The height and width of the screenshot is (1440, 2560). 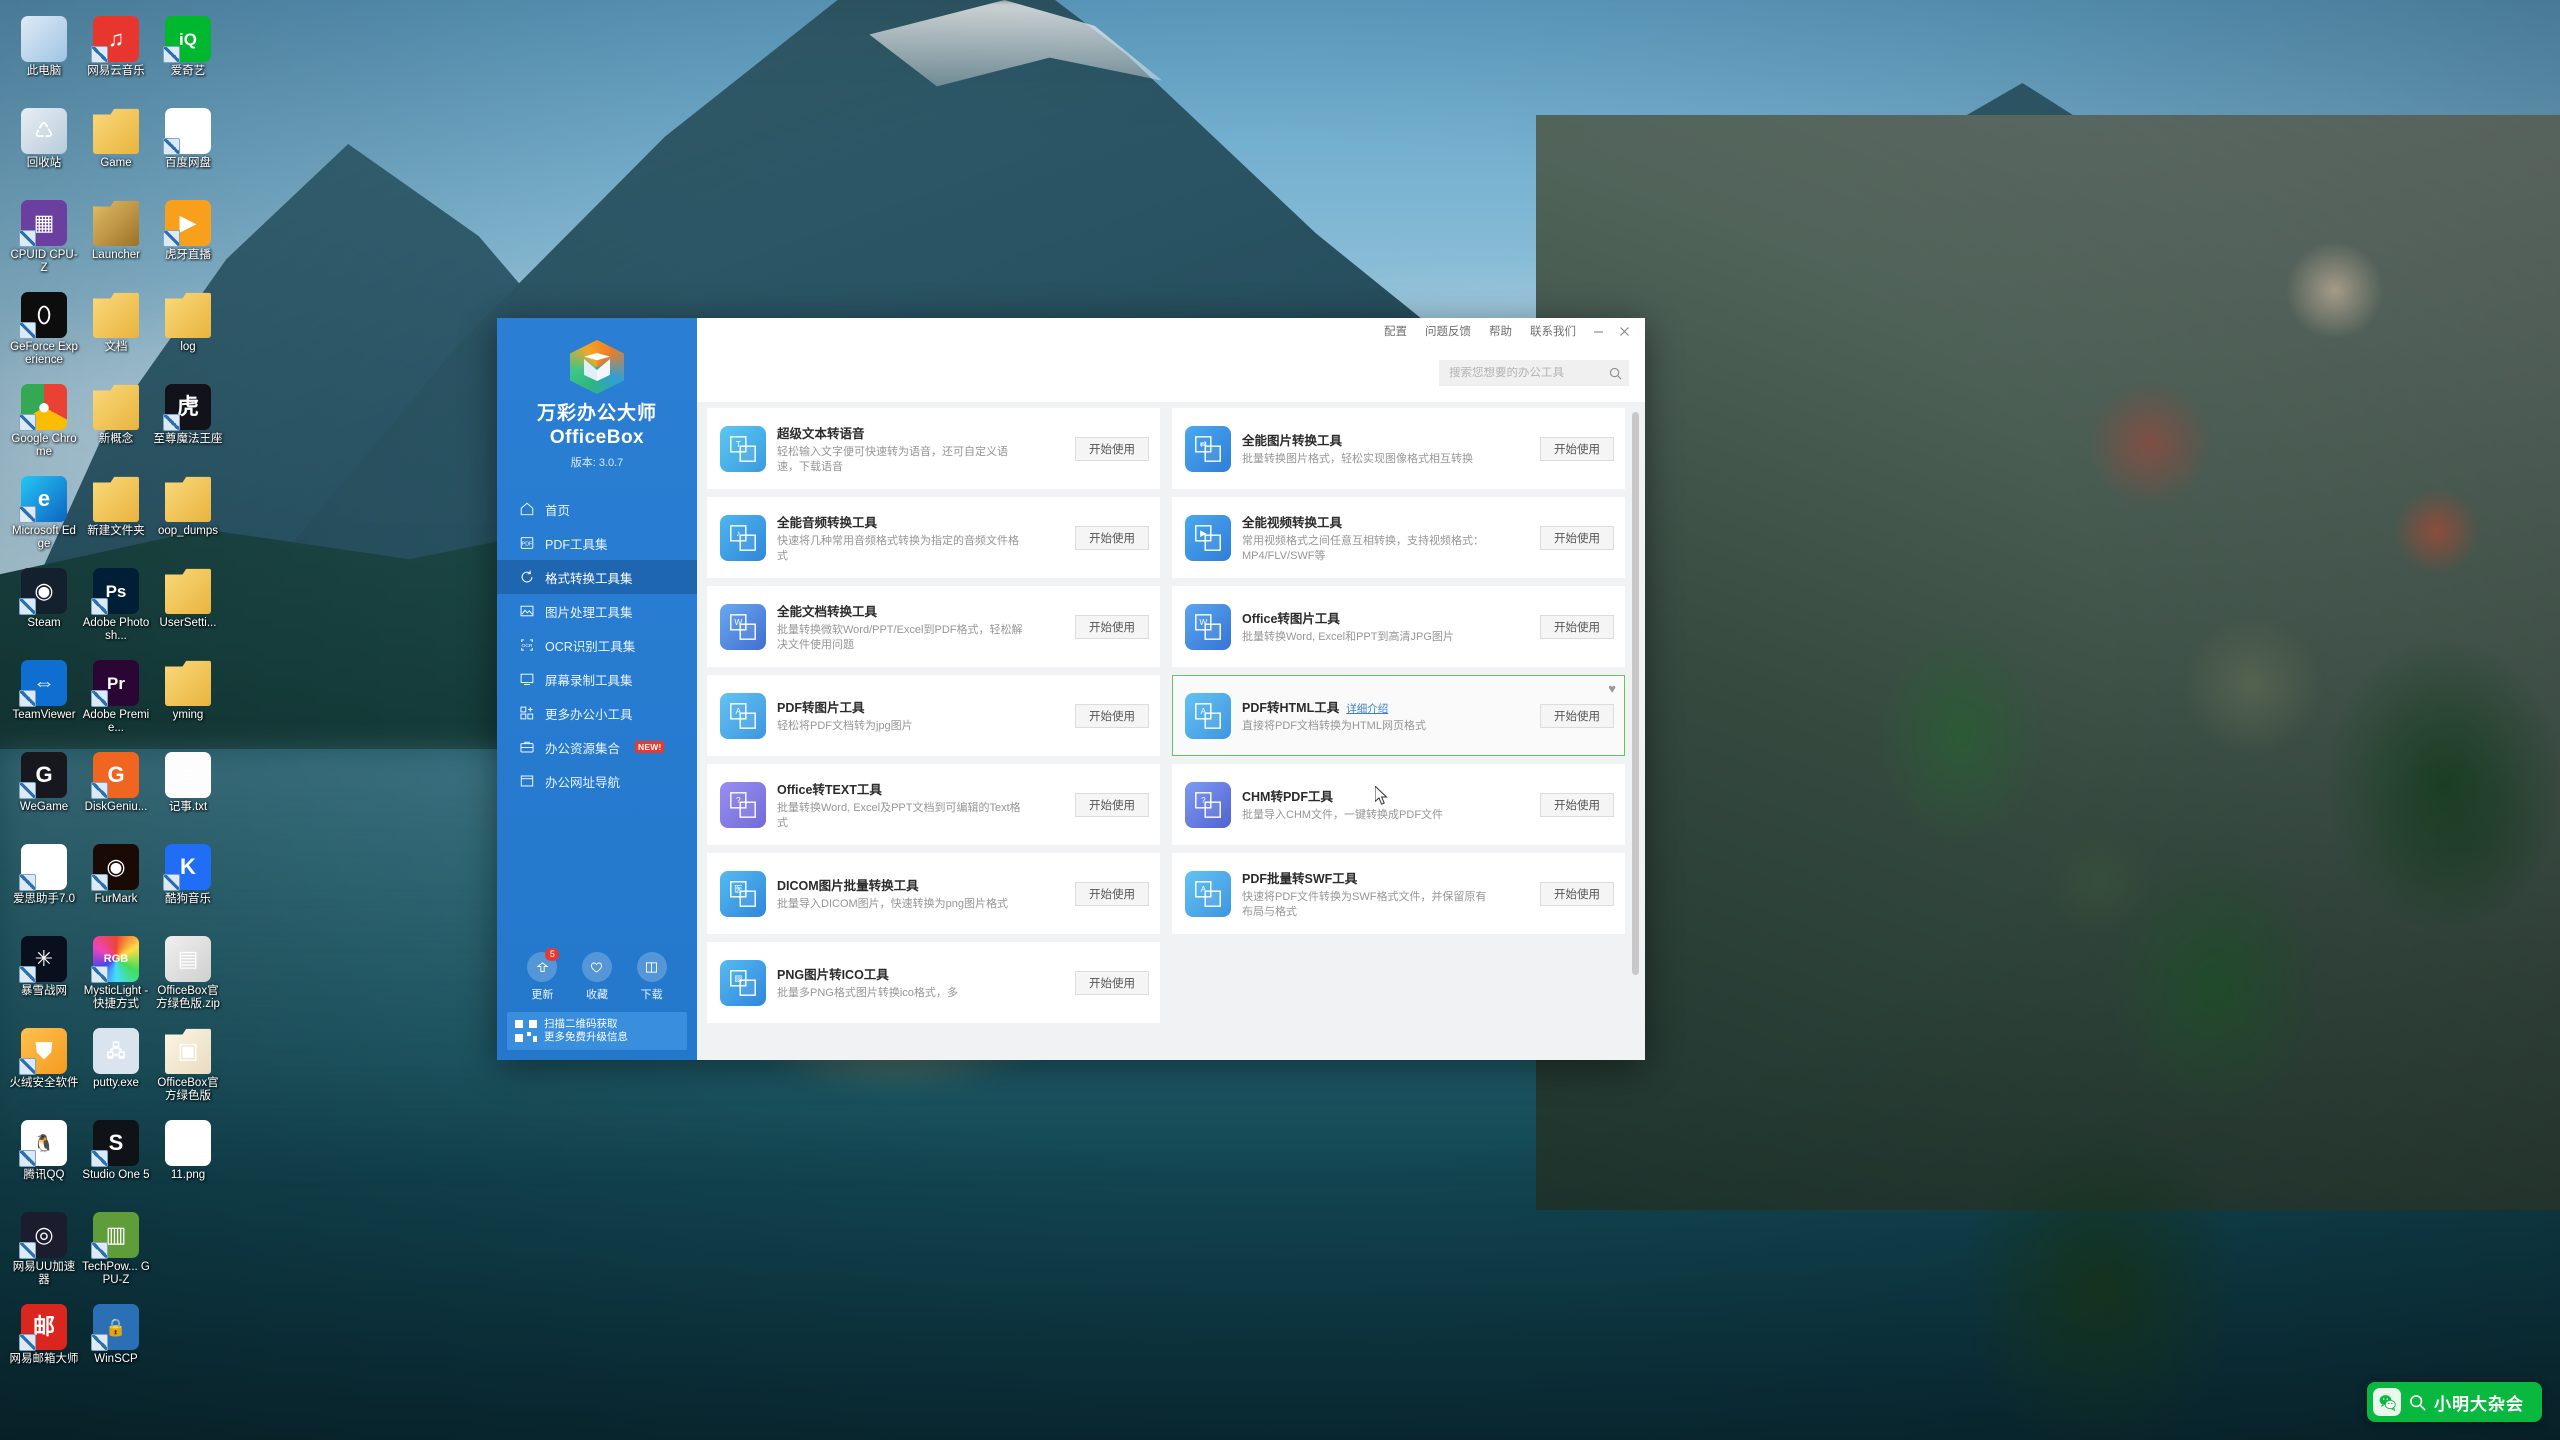 What do you see at coordinates (188, 700) in the screenshot?
I see `desktop-icon-folder: yming` at bounding box center [188, 700].